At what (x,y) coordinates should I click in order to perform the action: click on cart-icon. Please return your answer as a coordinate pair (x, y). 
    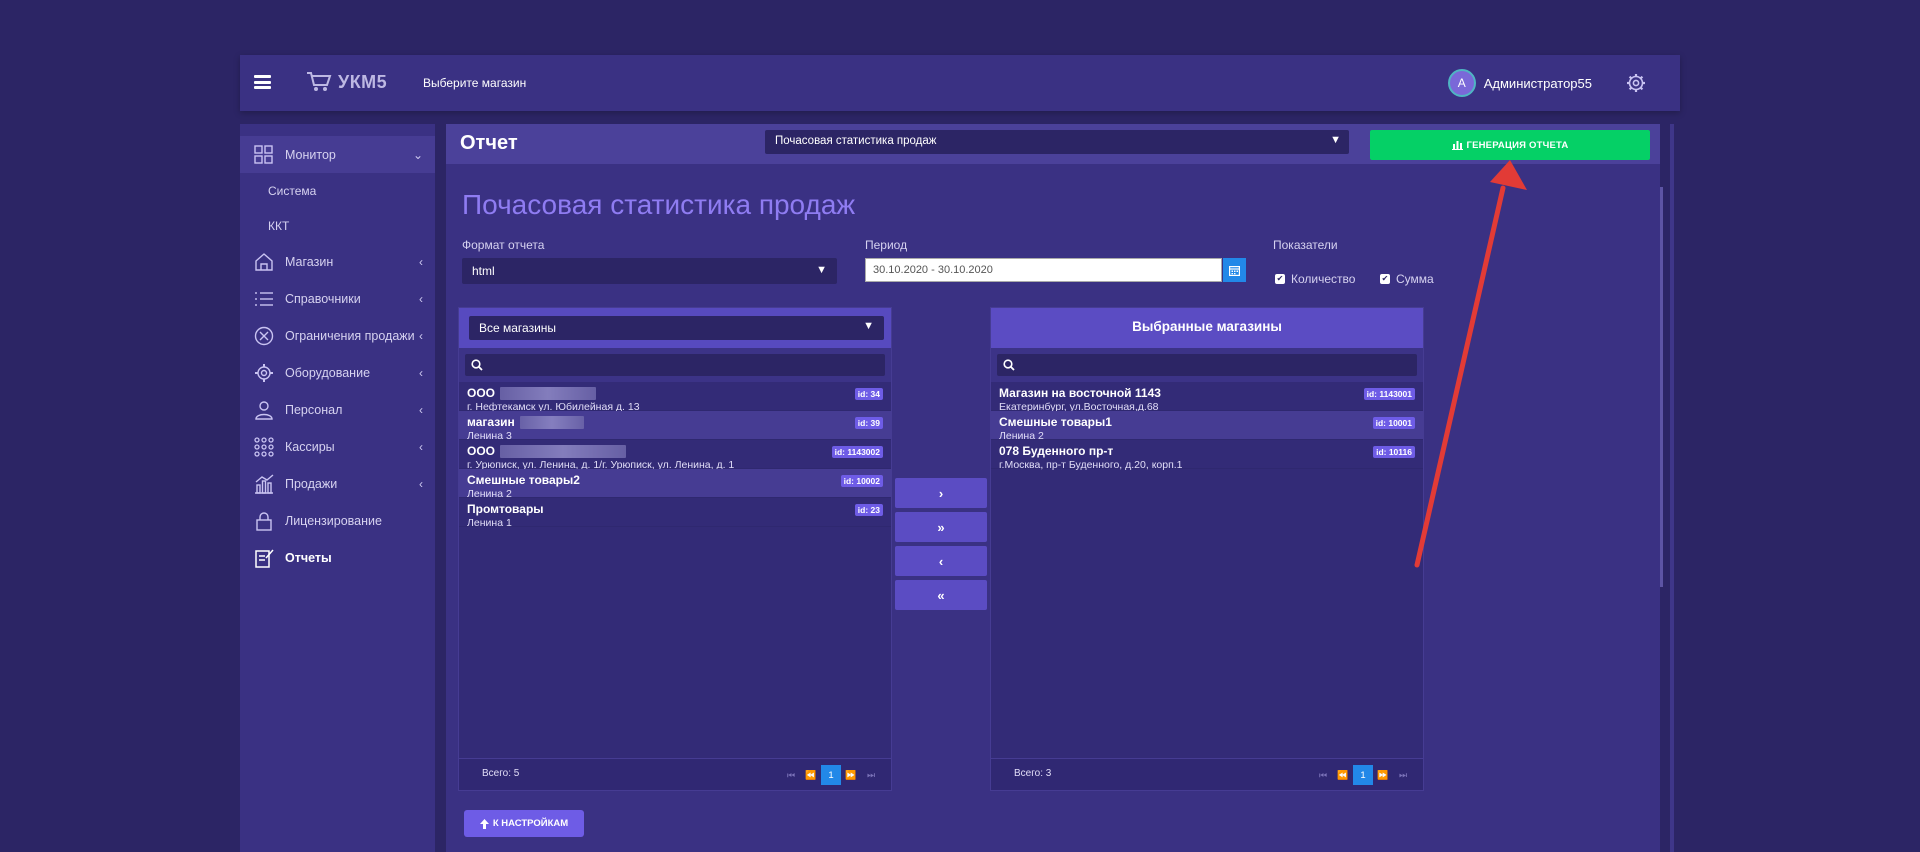
    Looking at the image, I should click on (319, 81).